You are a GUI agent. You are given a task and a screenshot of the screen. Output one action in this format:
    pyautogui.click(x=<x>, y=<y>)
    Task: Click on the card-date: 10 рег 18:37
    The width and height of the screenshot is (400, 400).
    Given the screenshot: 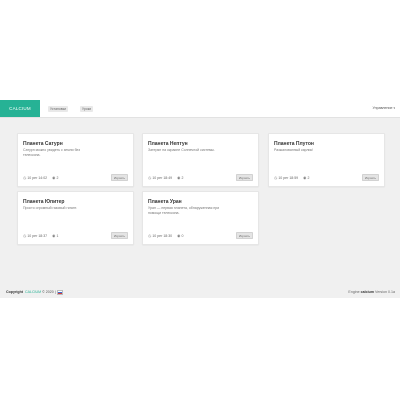 What is the action you would take?
    pyautogui.click(x=37, y=235)
    